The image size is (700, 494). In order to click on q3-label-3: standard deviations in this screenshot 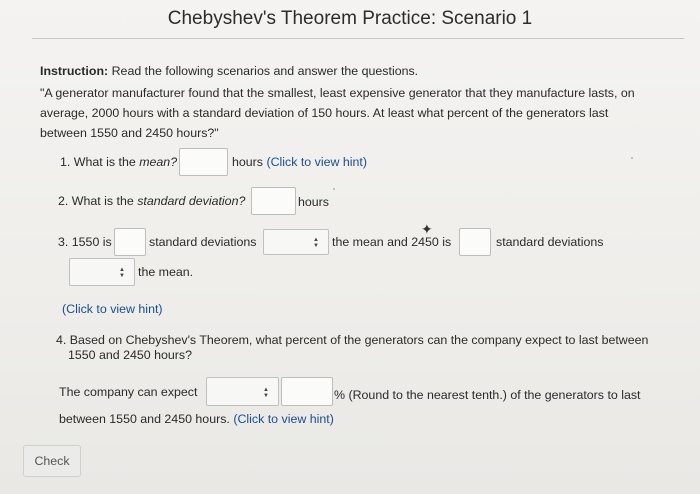, I will do `click(550, 242)`.